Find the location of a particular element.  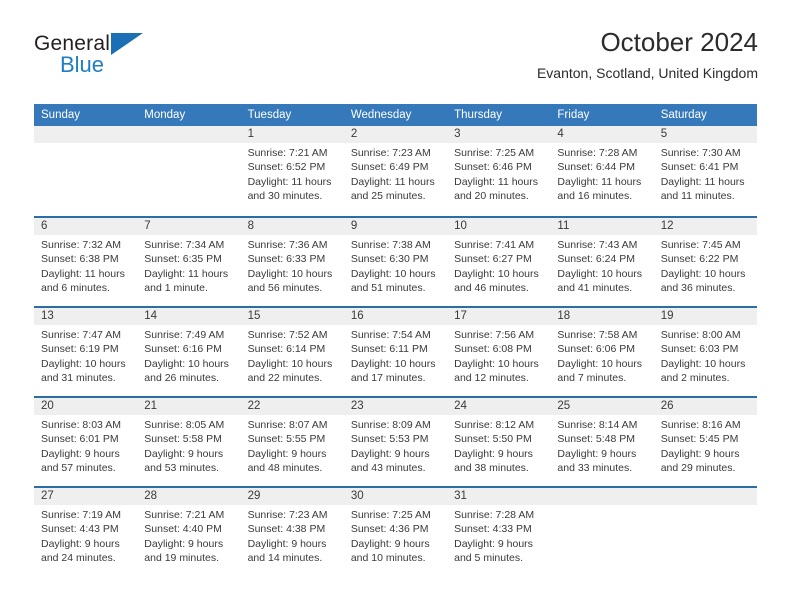

day-number: 15 is located at coordinates (292, 316).